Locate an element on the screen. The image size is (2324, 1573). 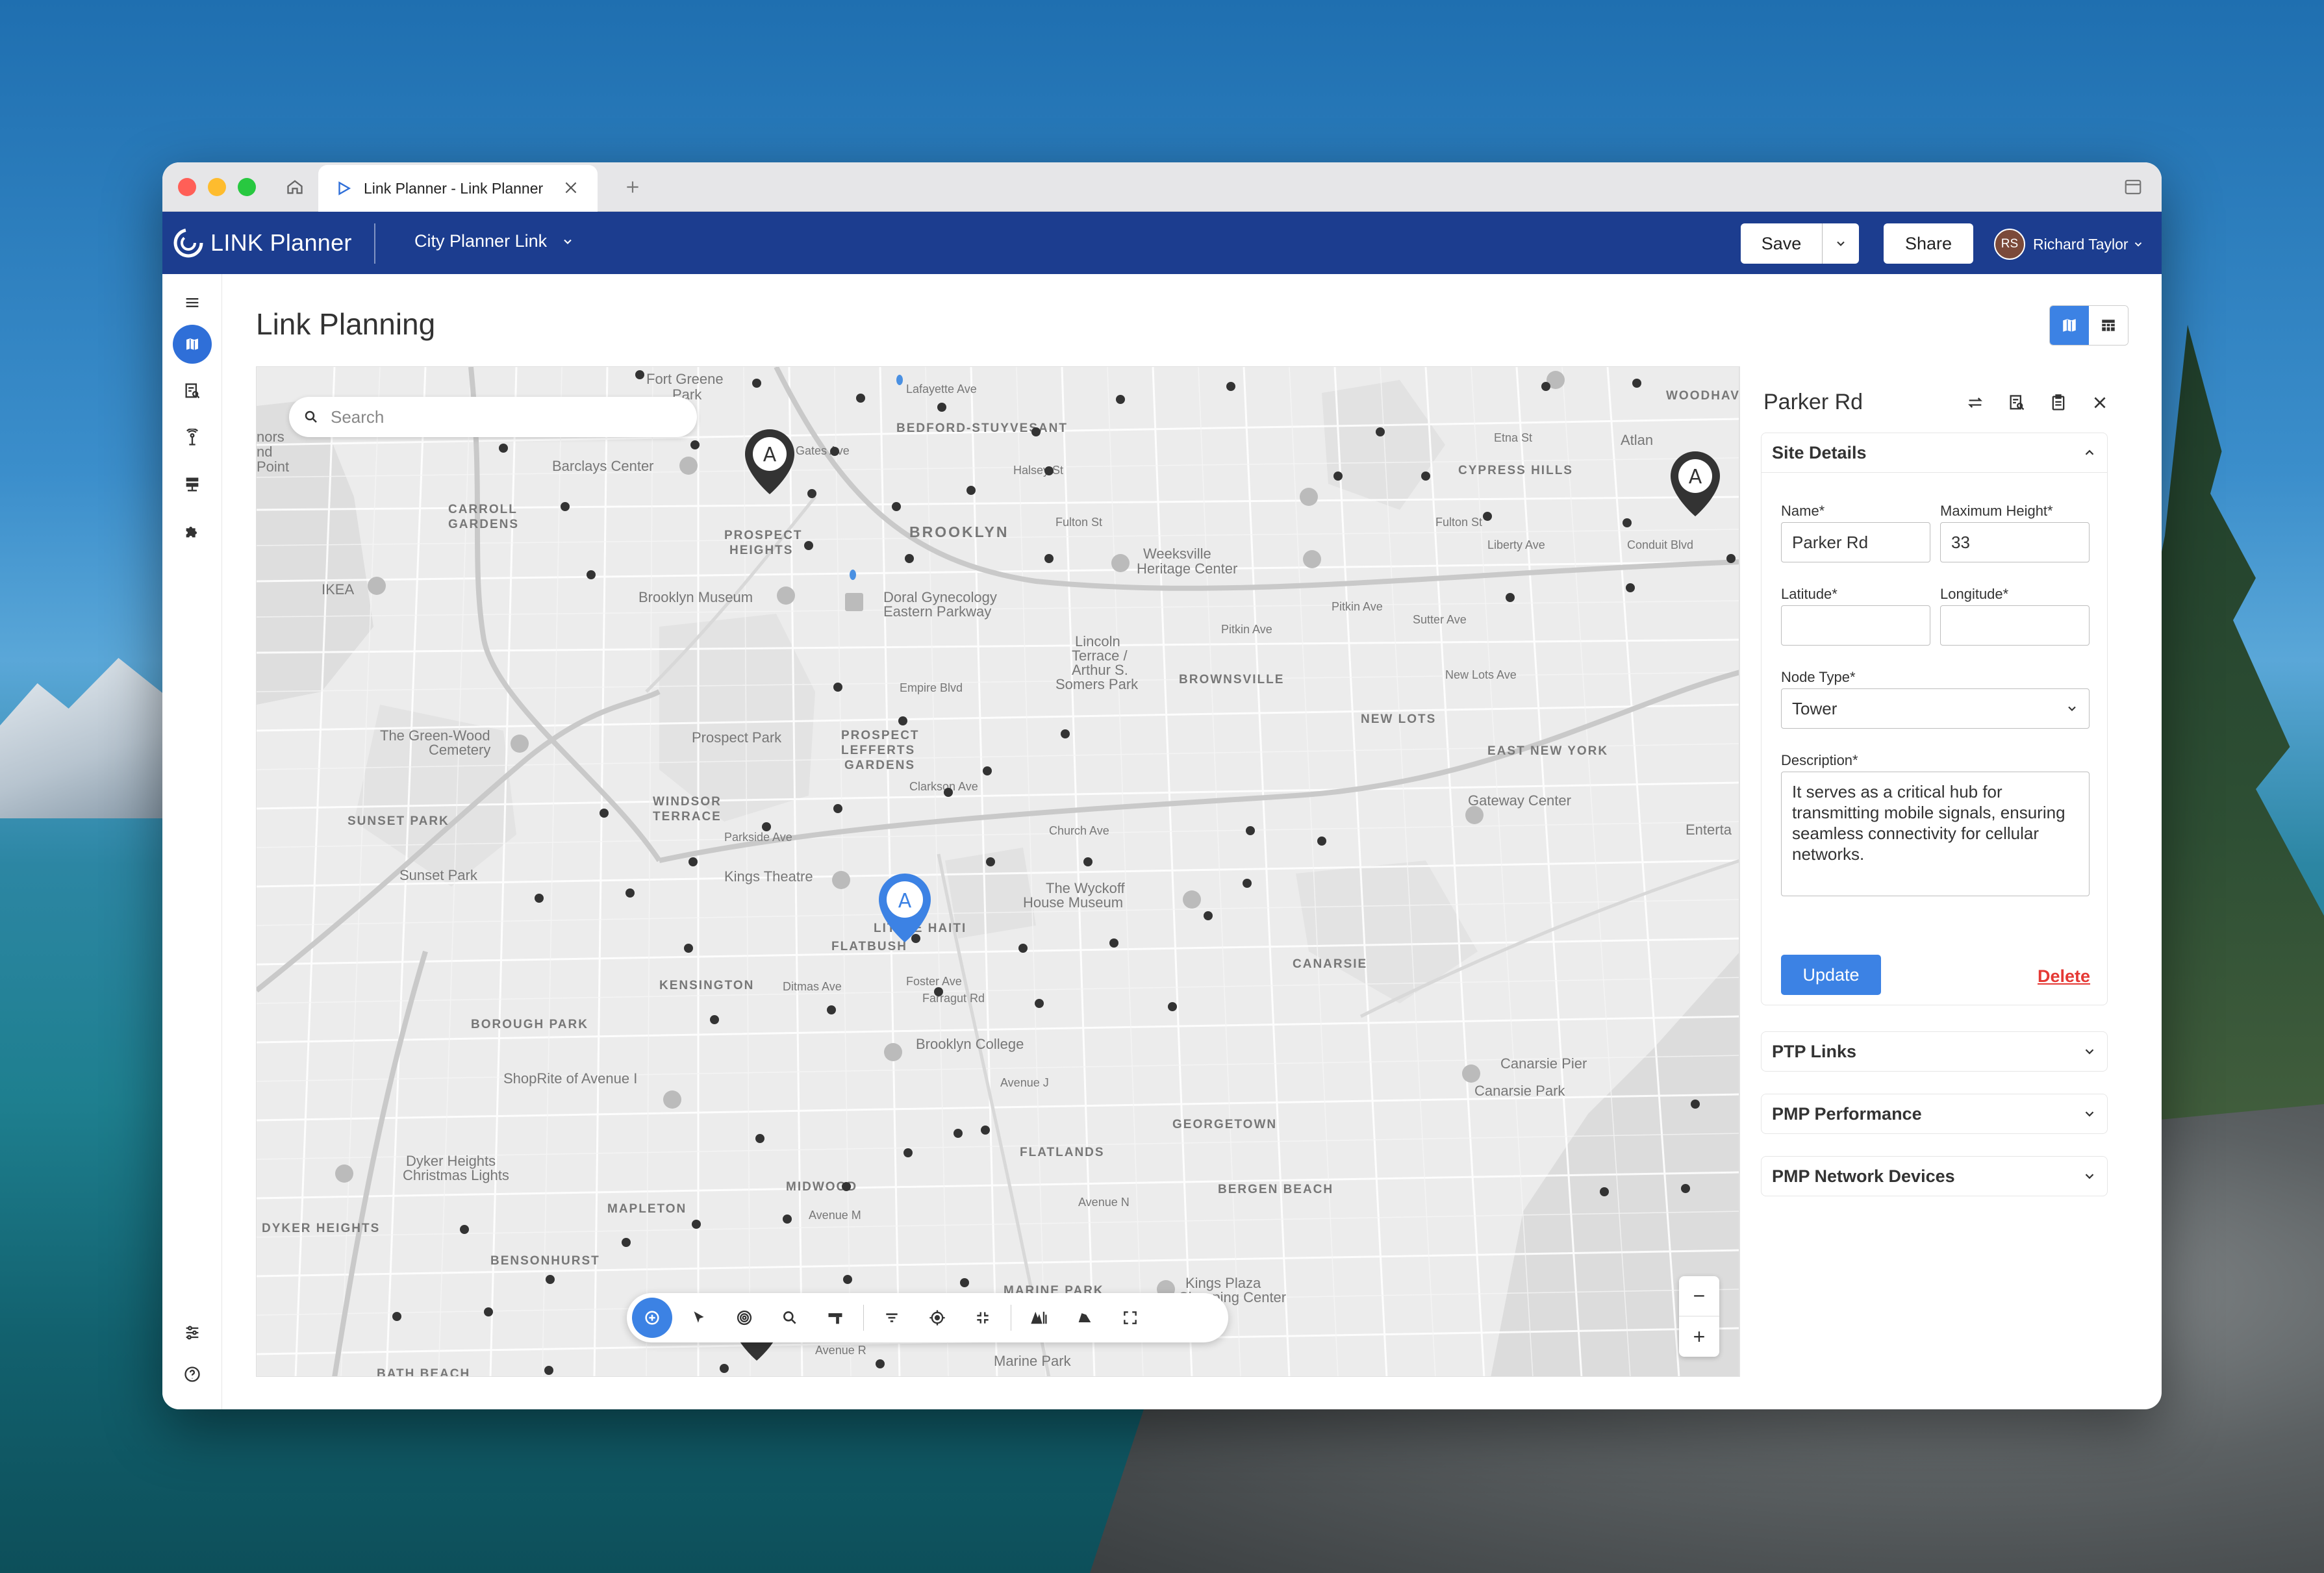
ptp-links-section: PTP Links is located at coordinates (1934, 1051).